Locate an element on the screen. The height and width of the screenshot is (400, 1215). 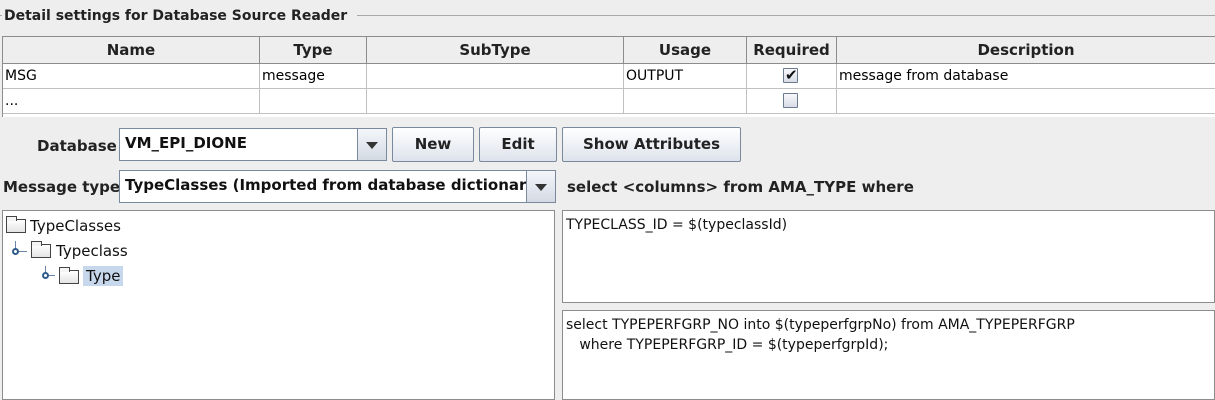
column-header-name: Name is located at coordinates (131, 50).